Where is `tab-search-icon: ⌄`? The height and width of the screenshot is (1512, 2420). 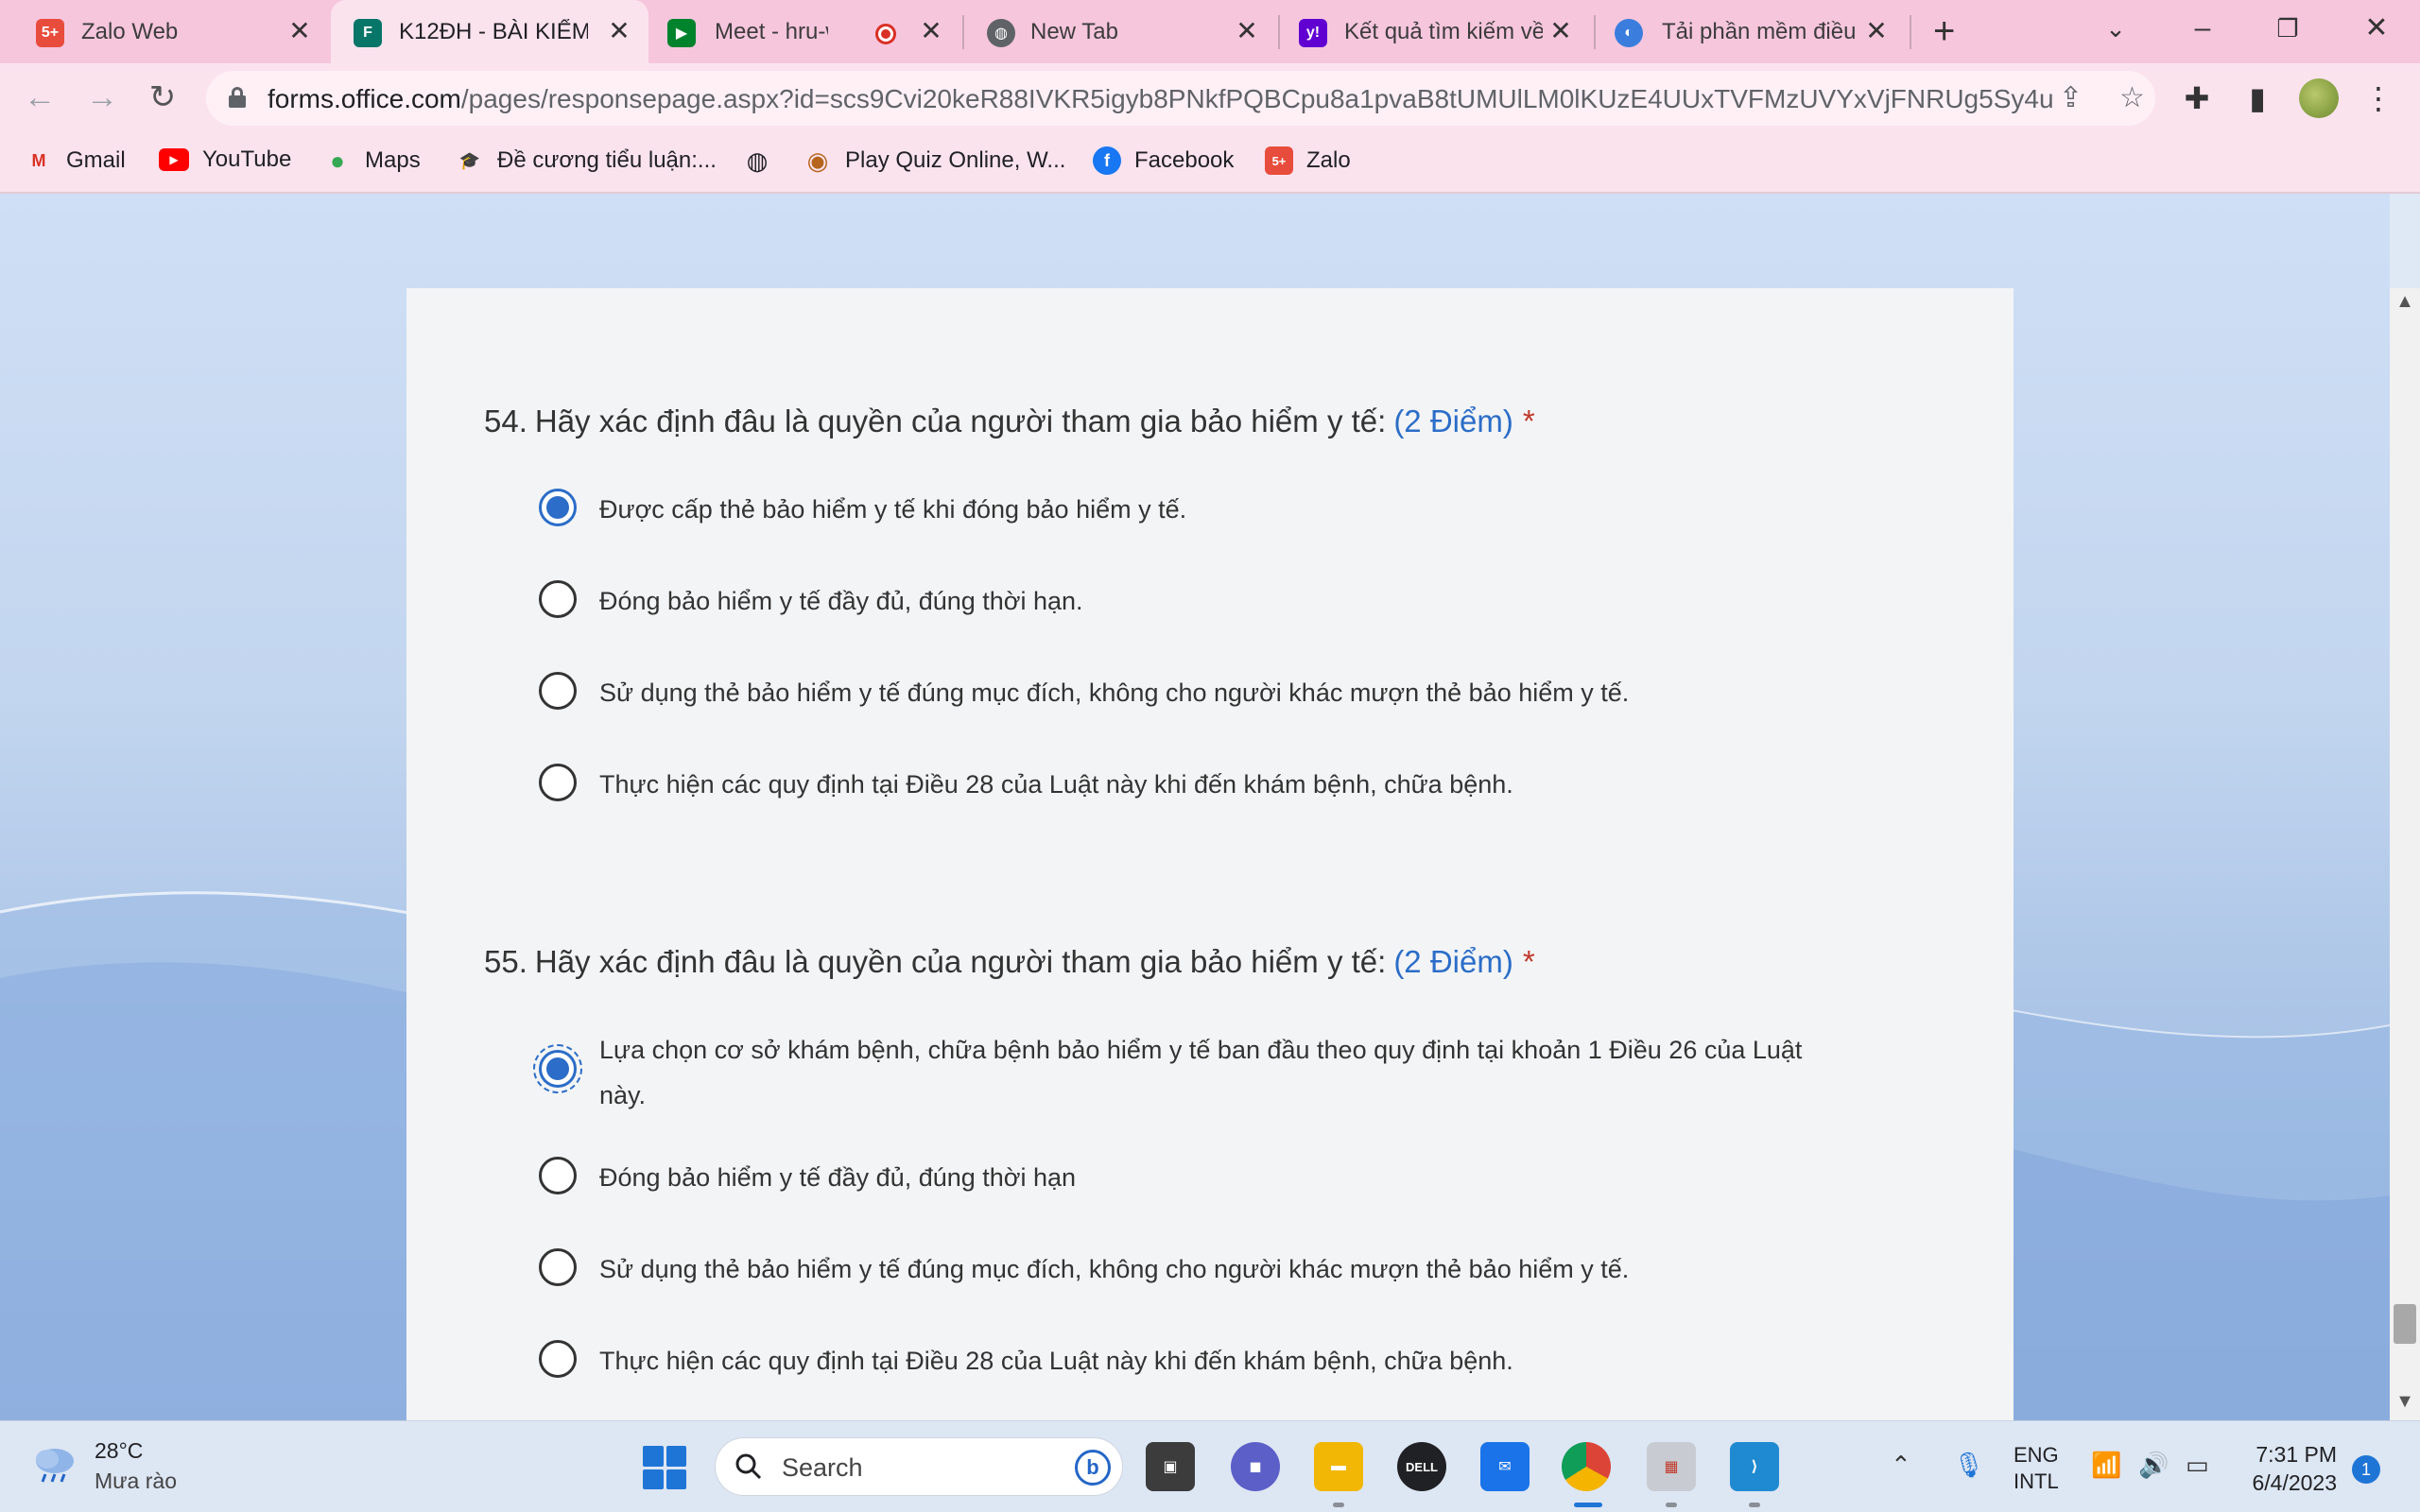 tab-search-icon: ⌄ is located at coordinates (2116, 28).